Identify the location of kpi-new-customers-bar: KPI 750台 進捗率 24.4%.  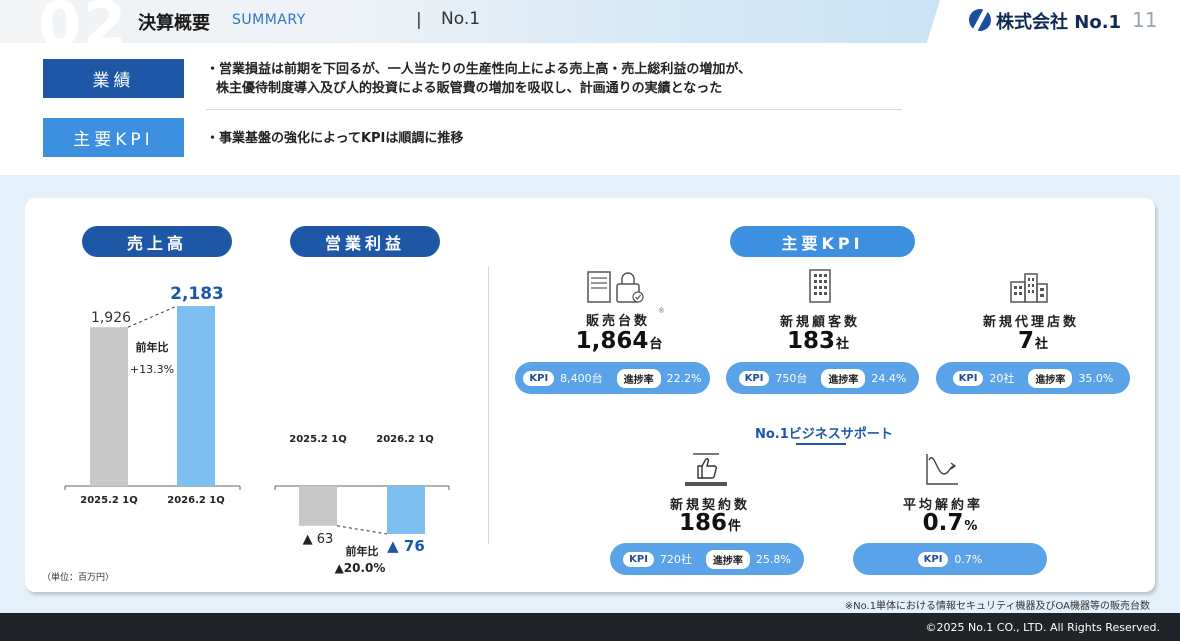
(822, 378).